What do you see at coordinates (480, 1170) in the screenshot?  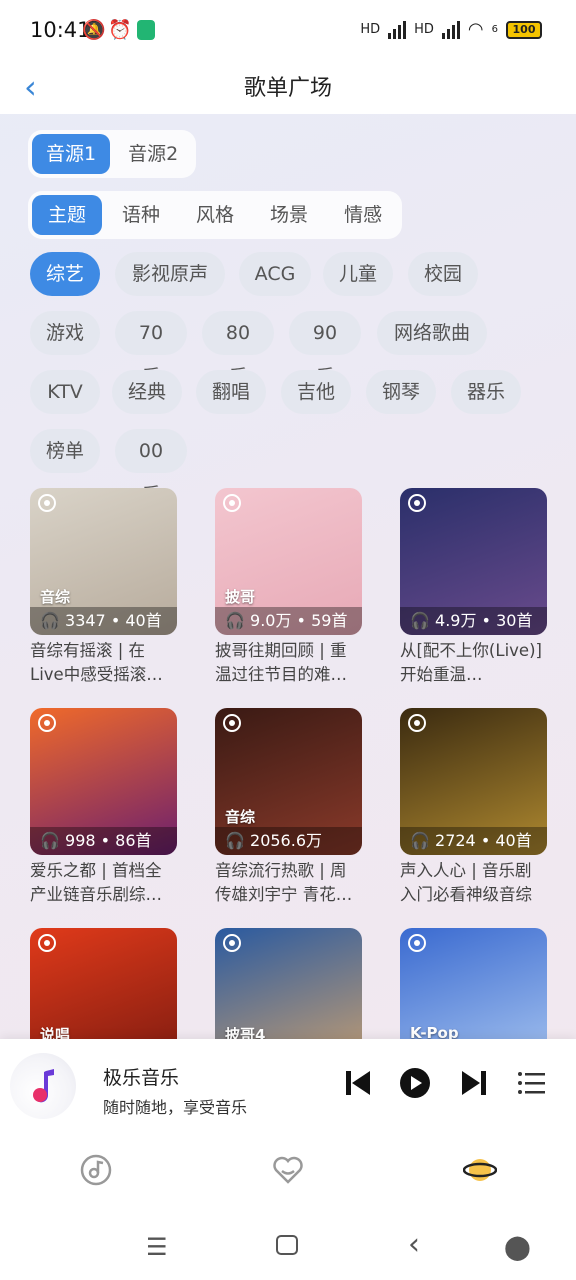 I see `discover-planet-icon` at bounding box center [480, 1170].